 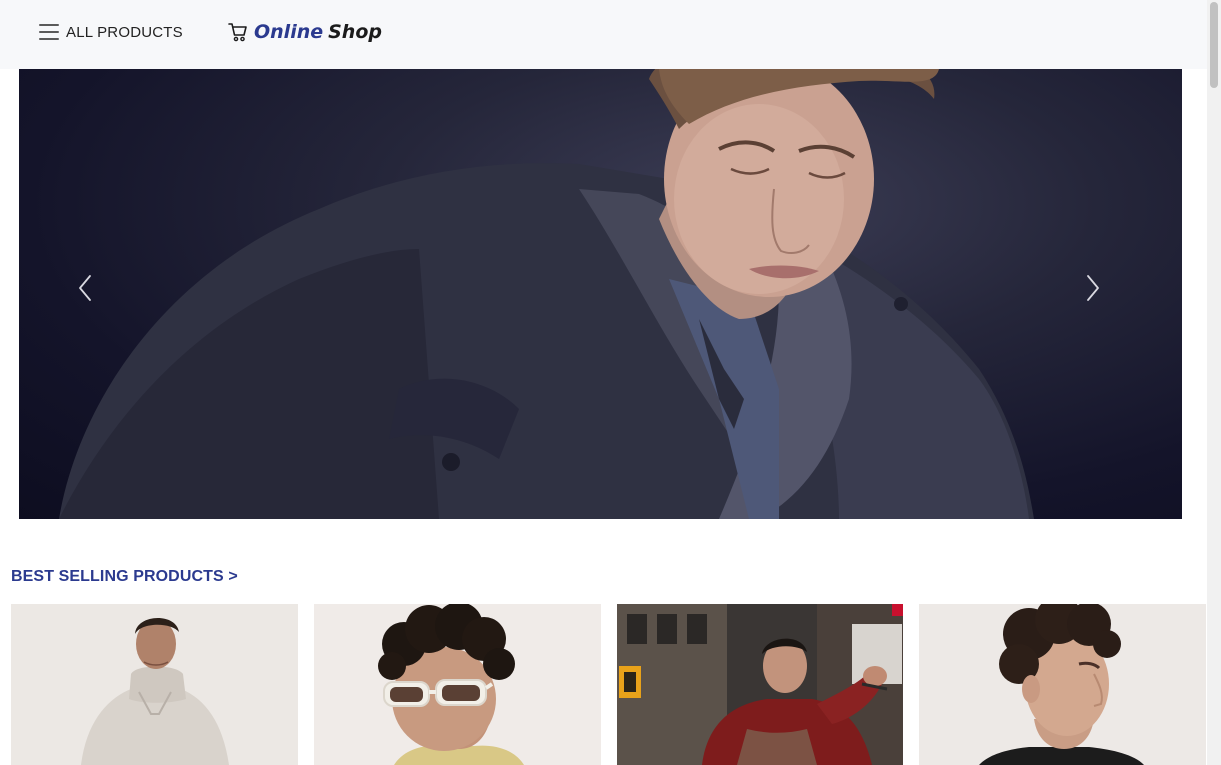 What do you see at coordinates (85, 288) in the screenshot?
I see `chevron-left-icon` at bounding box center [85, 288].